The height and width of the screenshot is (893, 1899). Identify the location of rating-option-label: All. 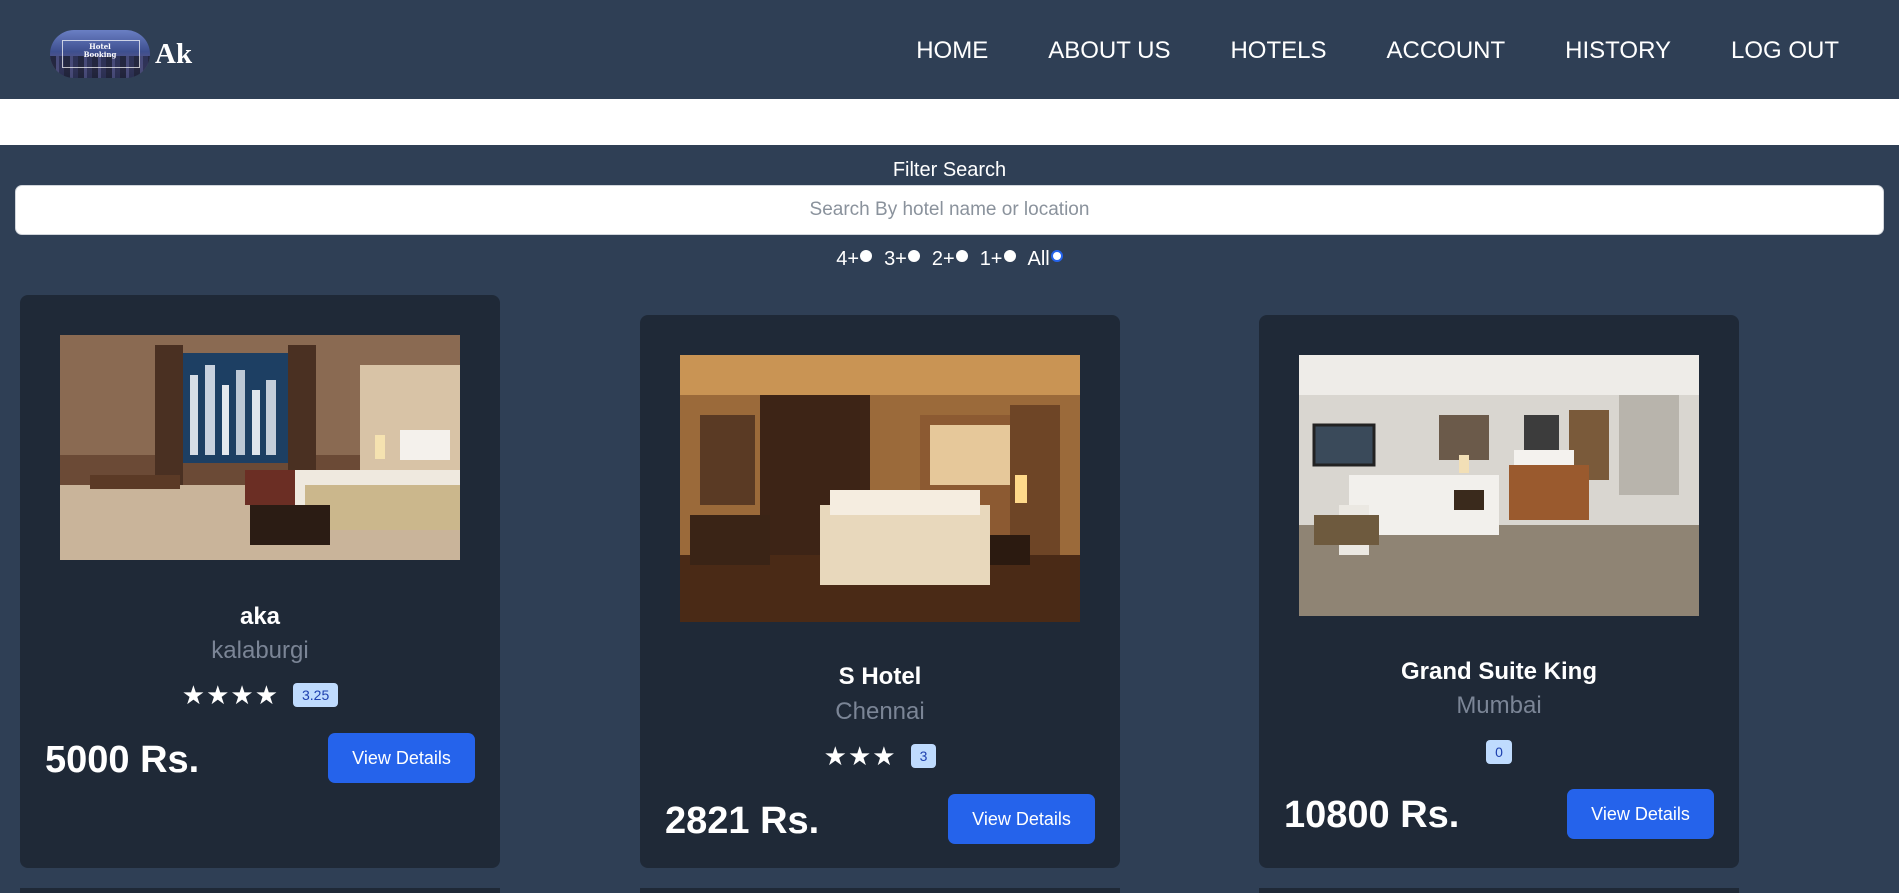
(1038, 259).